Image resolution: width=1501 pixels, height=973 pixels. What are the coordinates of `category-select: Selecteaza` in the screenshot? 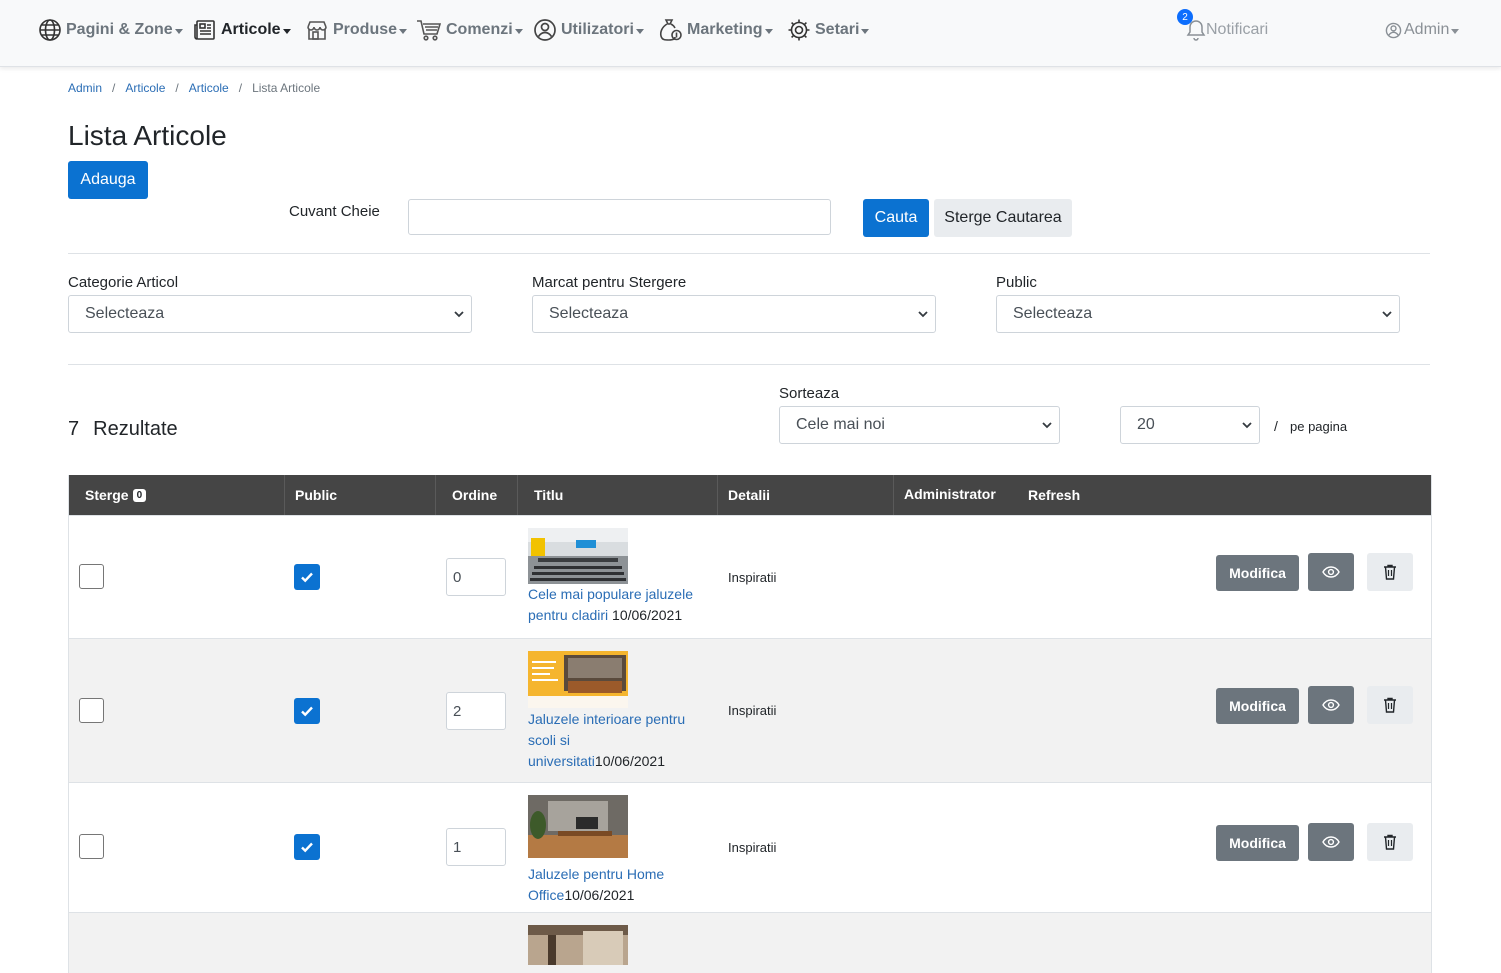 It's located at (270, 314).